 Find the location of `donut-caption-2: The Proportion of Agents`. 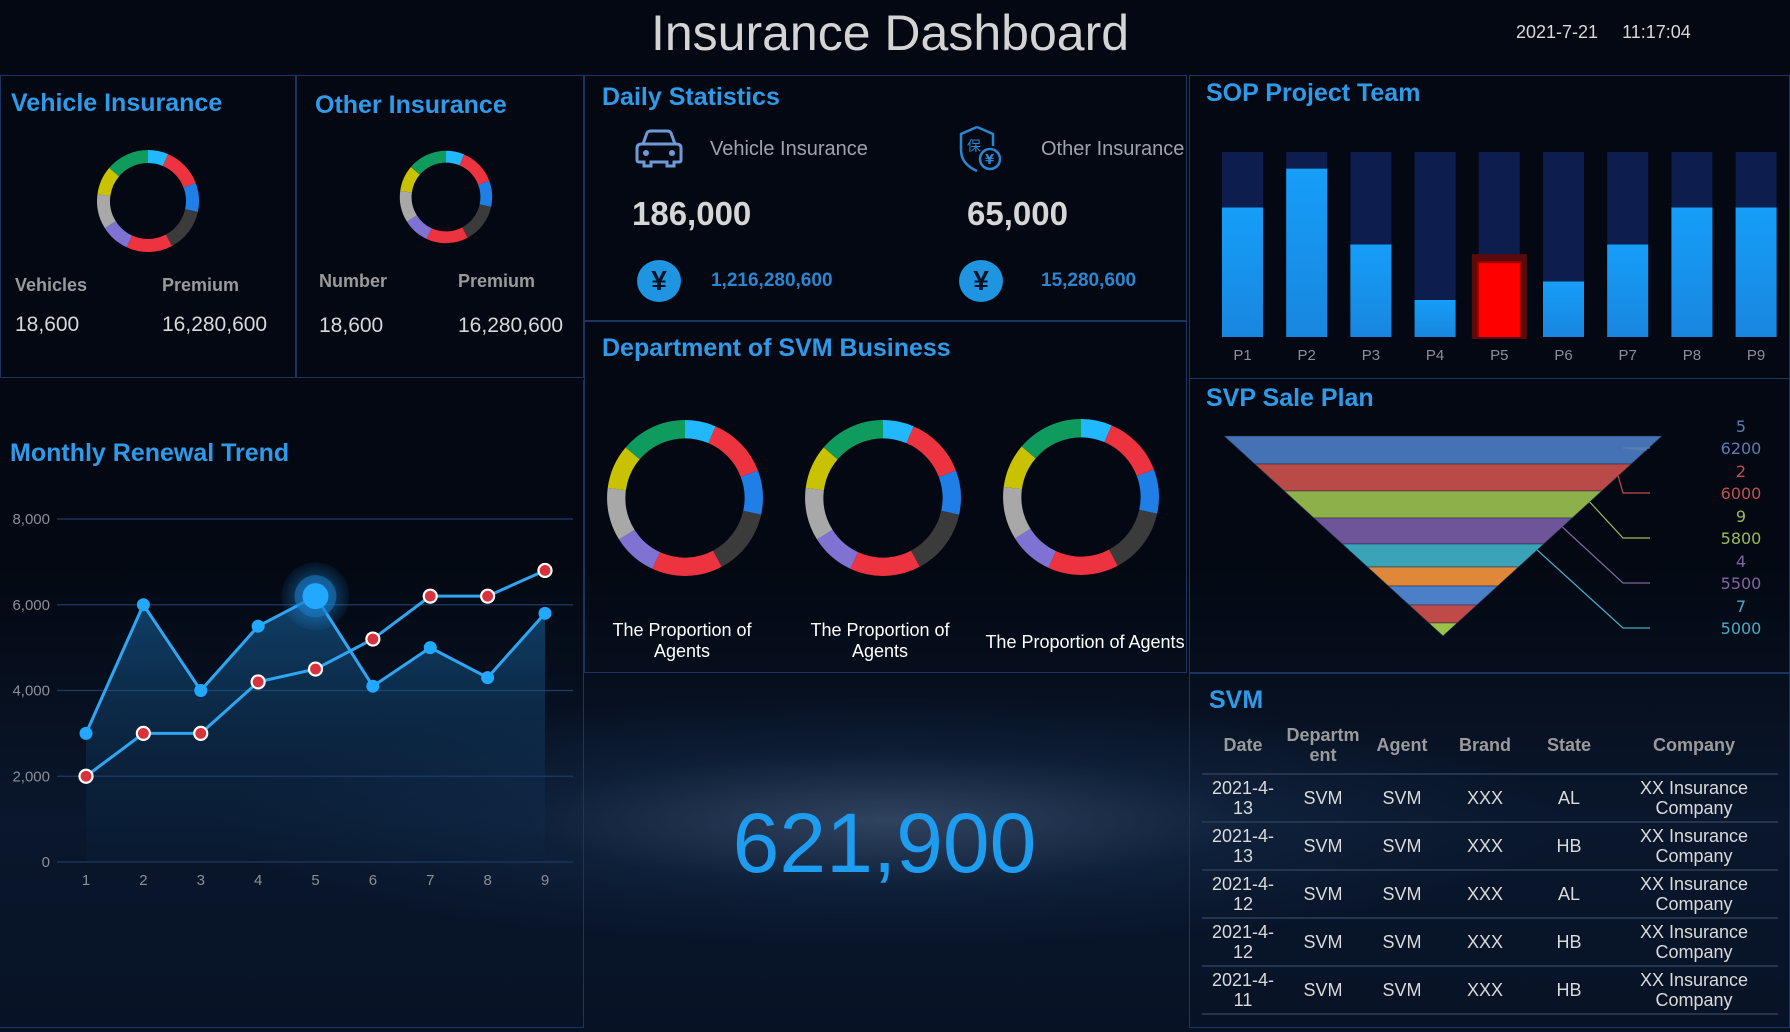

donut-caption-2: The Proportion of Agents is located at coordinates (880, 640).